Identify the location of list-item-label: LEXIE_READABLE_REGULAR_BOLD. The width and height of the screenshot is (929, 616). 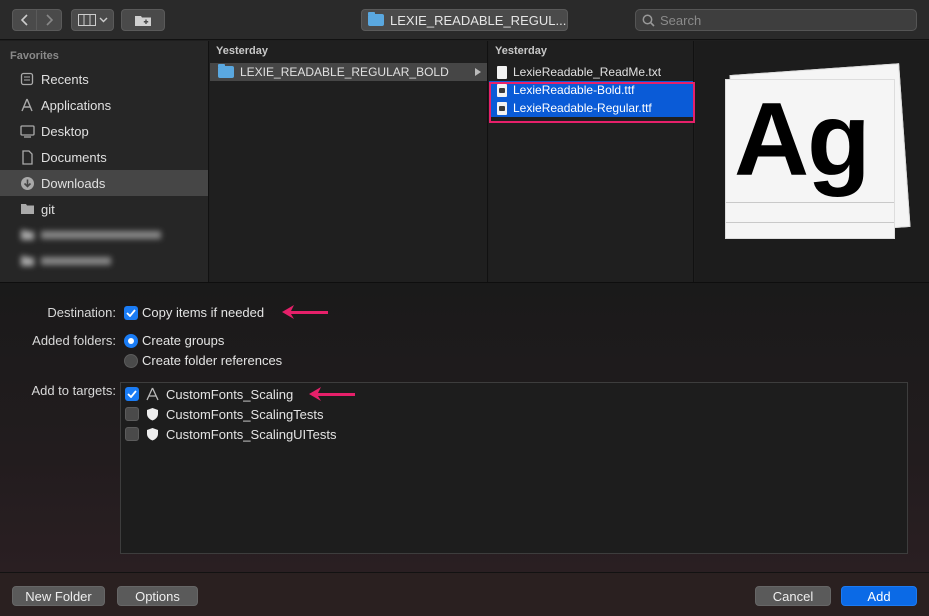
(344, 72).